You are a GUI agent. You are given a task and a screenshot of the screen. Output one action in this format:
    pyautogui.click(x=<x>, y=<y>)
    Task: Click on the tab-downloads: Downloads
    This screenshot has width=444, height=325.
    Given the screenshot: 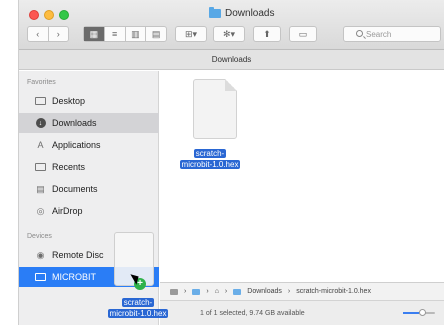 What is the action you would take?
    pyautogui.click(x=232, y=59)
    